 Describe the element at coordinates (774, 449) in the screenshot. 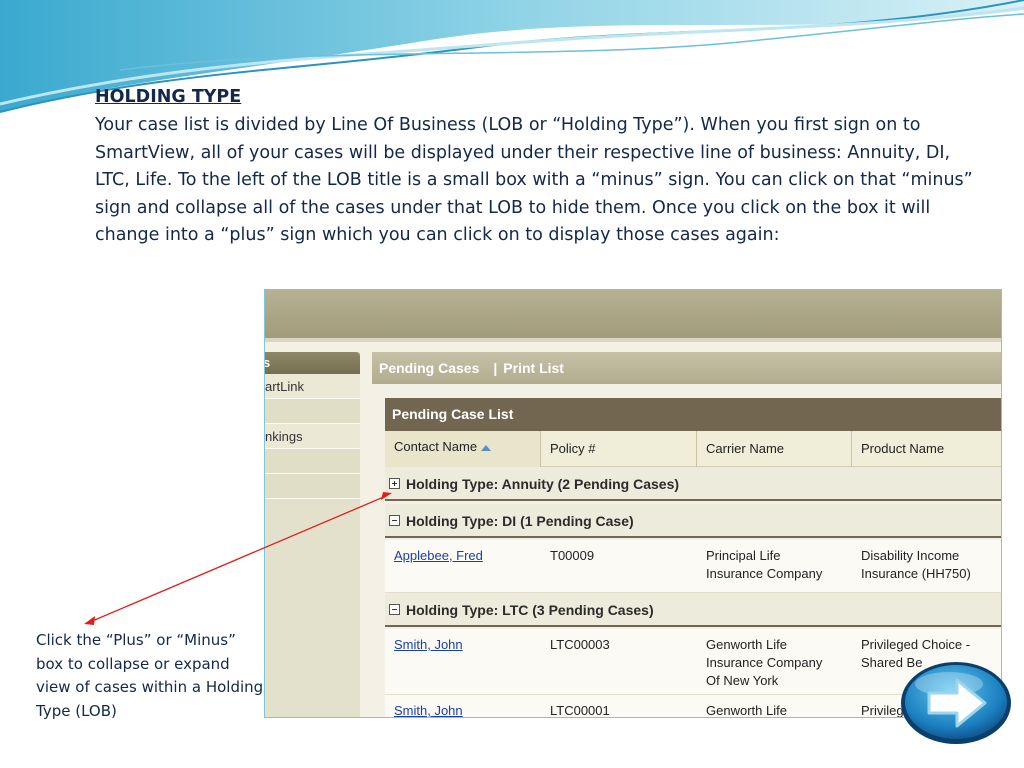

I see `column-carrier-name: Carrier Name` at that location.